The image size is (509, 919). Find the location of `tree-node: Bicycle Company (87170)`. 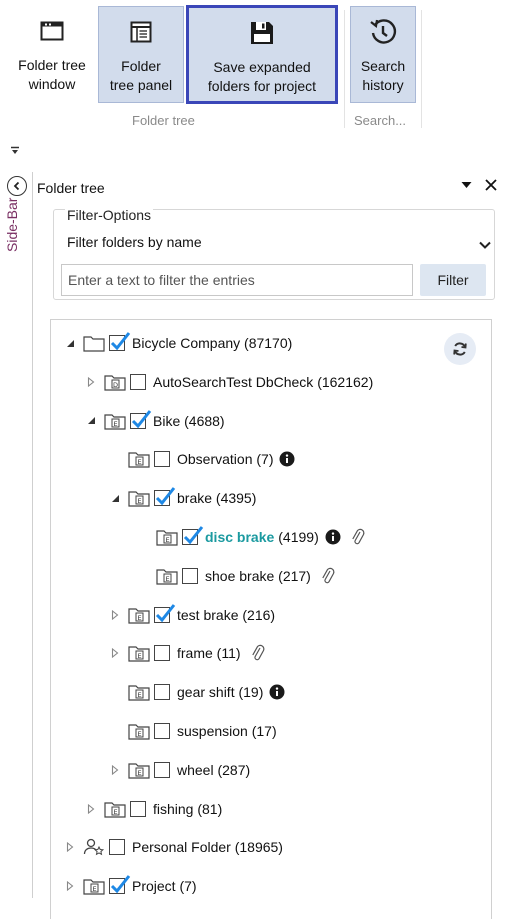

tree-node: Bicycle Company (87170) is located at coordinates (177, 343).